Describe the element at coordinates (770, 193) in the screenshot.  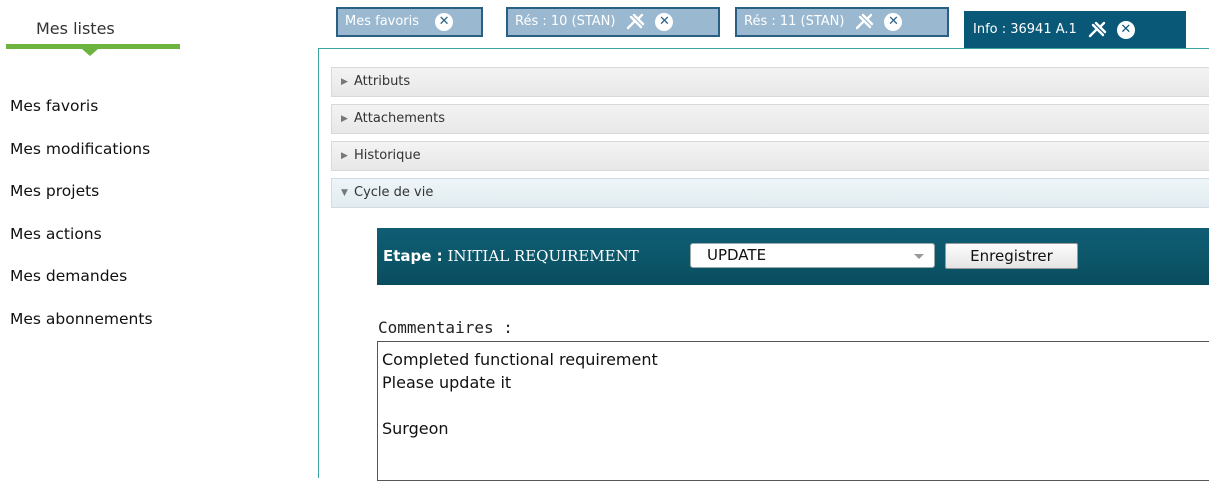
I see `accordion-cycle-de-vie: ▼ Cycle de vie` at that location.